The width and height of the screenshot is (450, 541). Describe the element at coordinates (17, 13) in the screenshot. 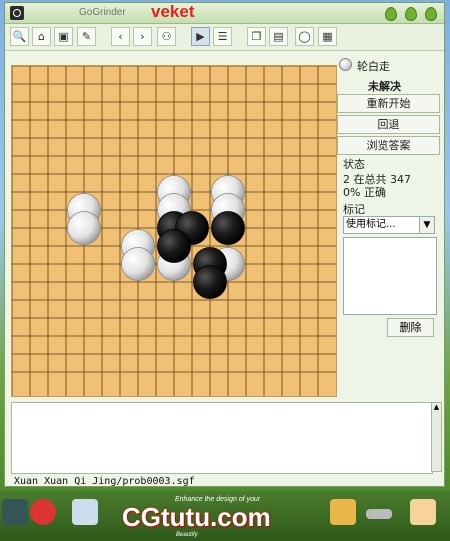

I see `app-icon` at that location.